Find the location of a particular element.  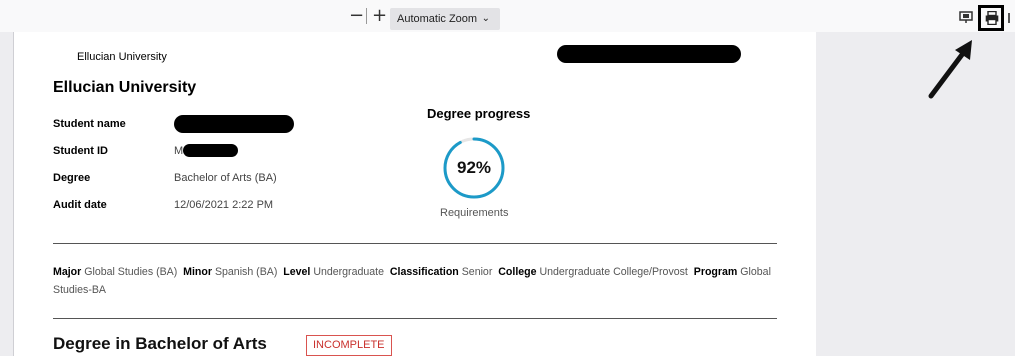

student-id-value: M is located at coordinates (179, 151).